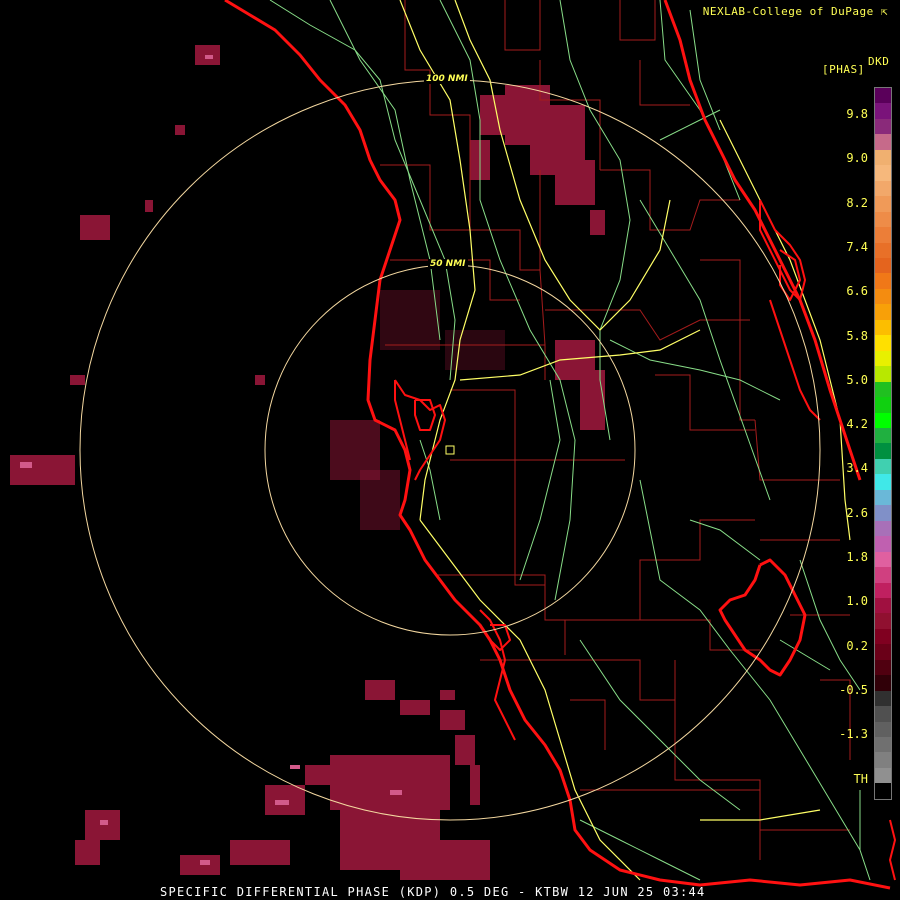 This screenshot has height=900, width=900. What do you see at coordinates (879, 61) in the screenshot?
I see `product-code: DKD` at bounding box center [879, 61].